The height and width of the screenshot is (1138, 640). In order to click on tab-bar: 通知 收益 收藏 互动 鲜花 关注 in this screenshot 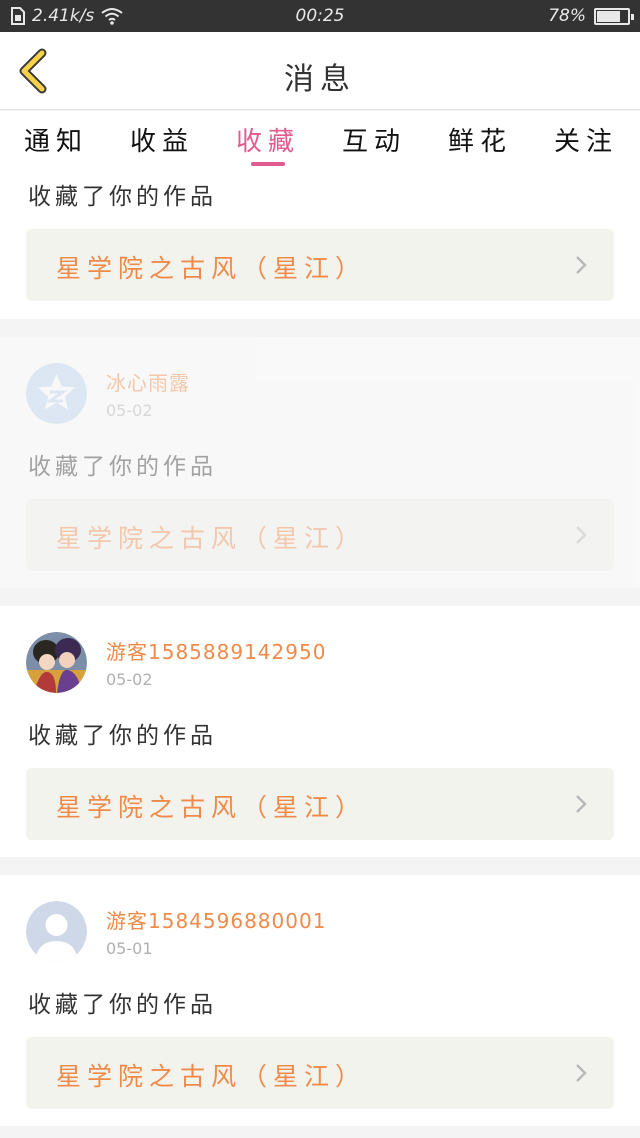, I will do `click(320, 140)`.